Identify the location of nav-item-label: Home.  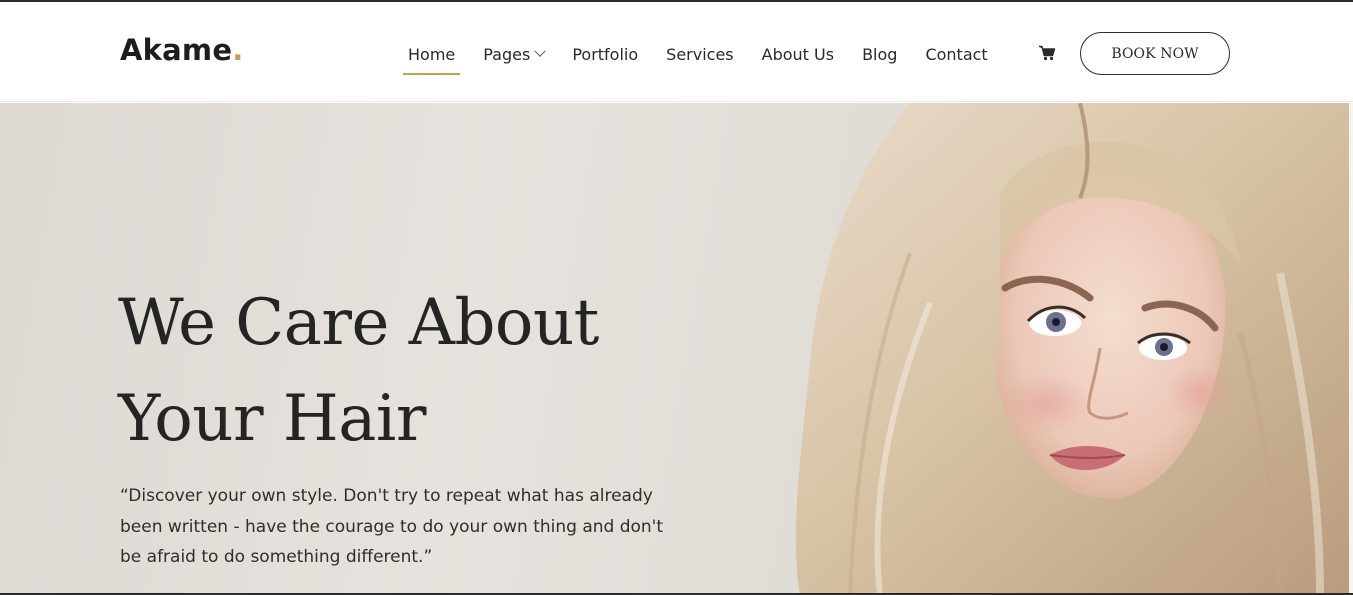
(432, 54).